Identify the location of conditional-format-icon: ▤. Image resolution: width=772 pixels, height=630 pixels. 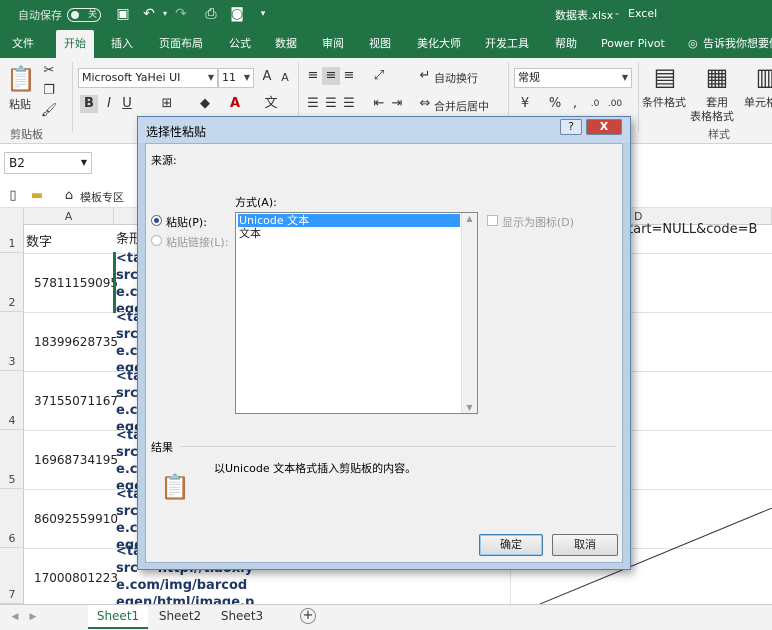
(665, 77).